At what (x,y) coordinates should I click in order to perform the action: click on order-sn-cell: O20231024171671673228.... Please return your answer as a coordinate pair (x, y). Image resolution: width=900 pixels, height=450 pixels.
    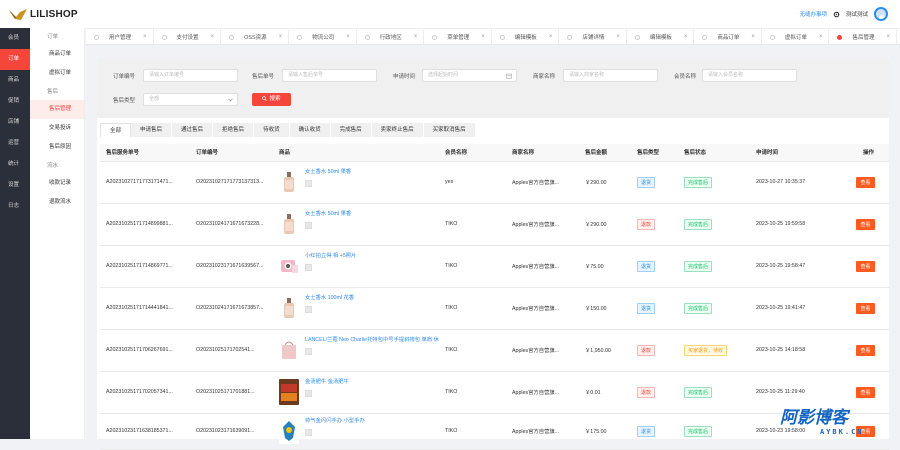
    Looking at the image, I should click on (231, 224).